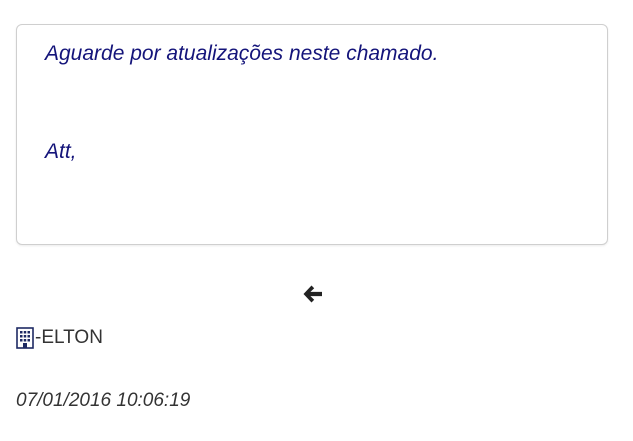 Image resolution: width=633 pixels, height=441 pixels. What do you see at coordinates (61, 151) in the screenshot?
I see `message-signoff: Att,` at bounding box center [61, 151].